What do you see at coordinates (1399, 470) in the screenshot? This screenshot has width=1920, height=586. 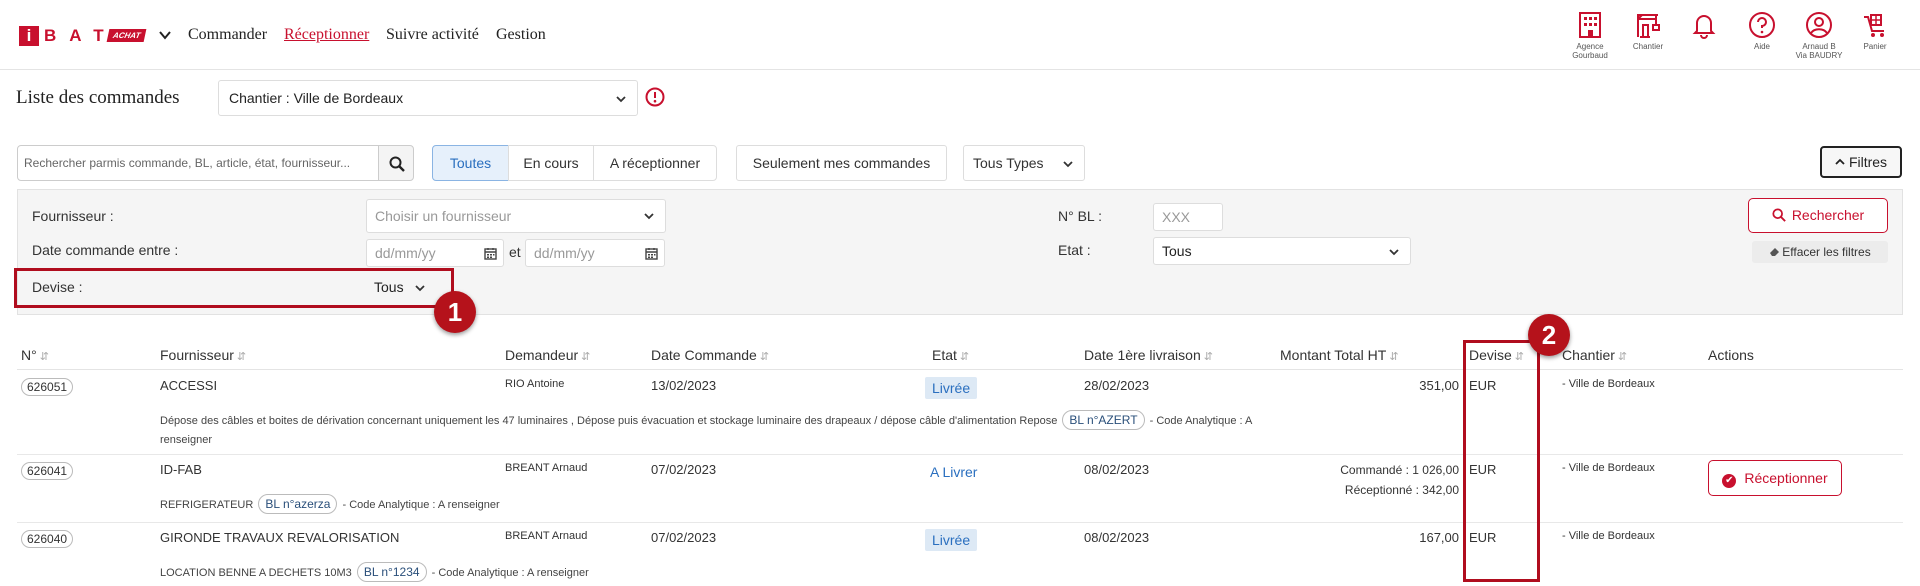 I see `montant-commande-cell: Commandé : 1 026,00` at bounding box center [1399, 470].